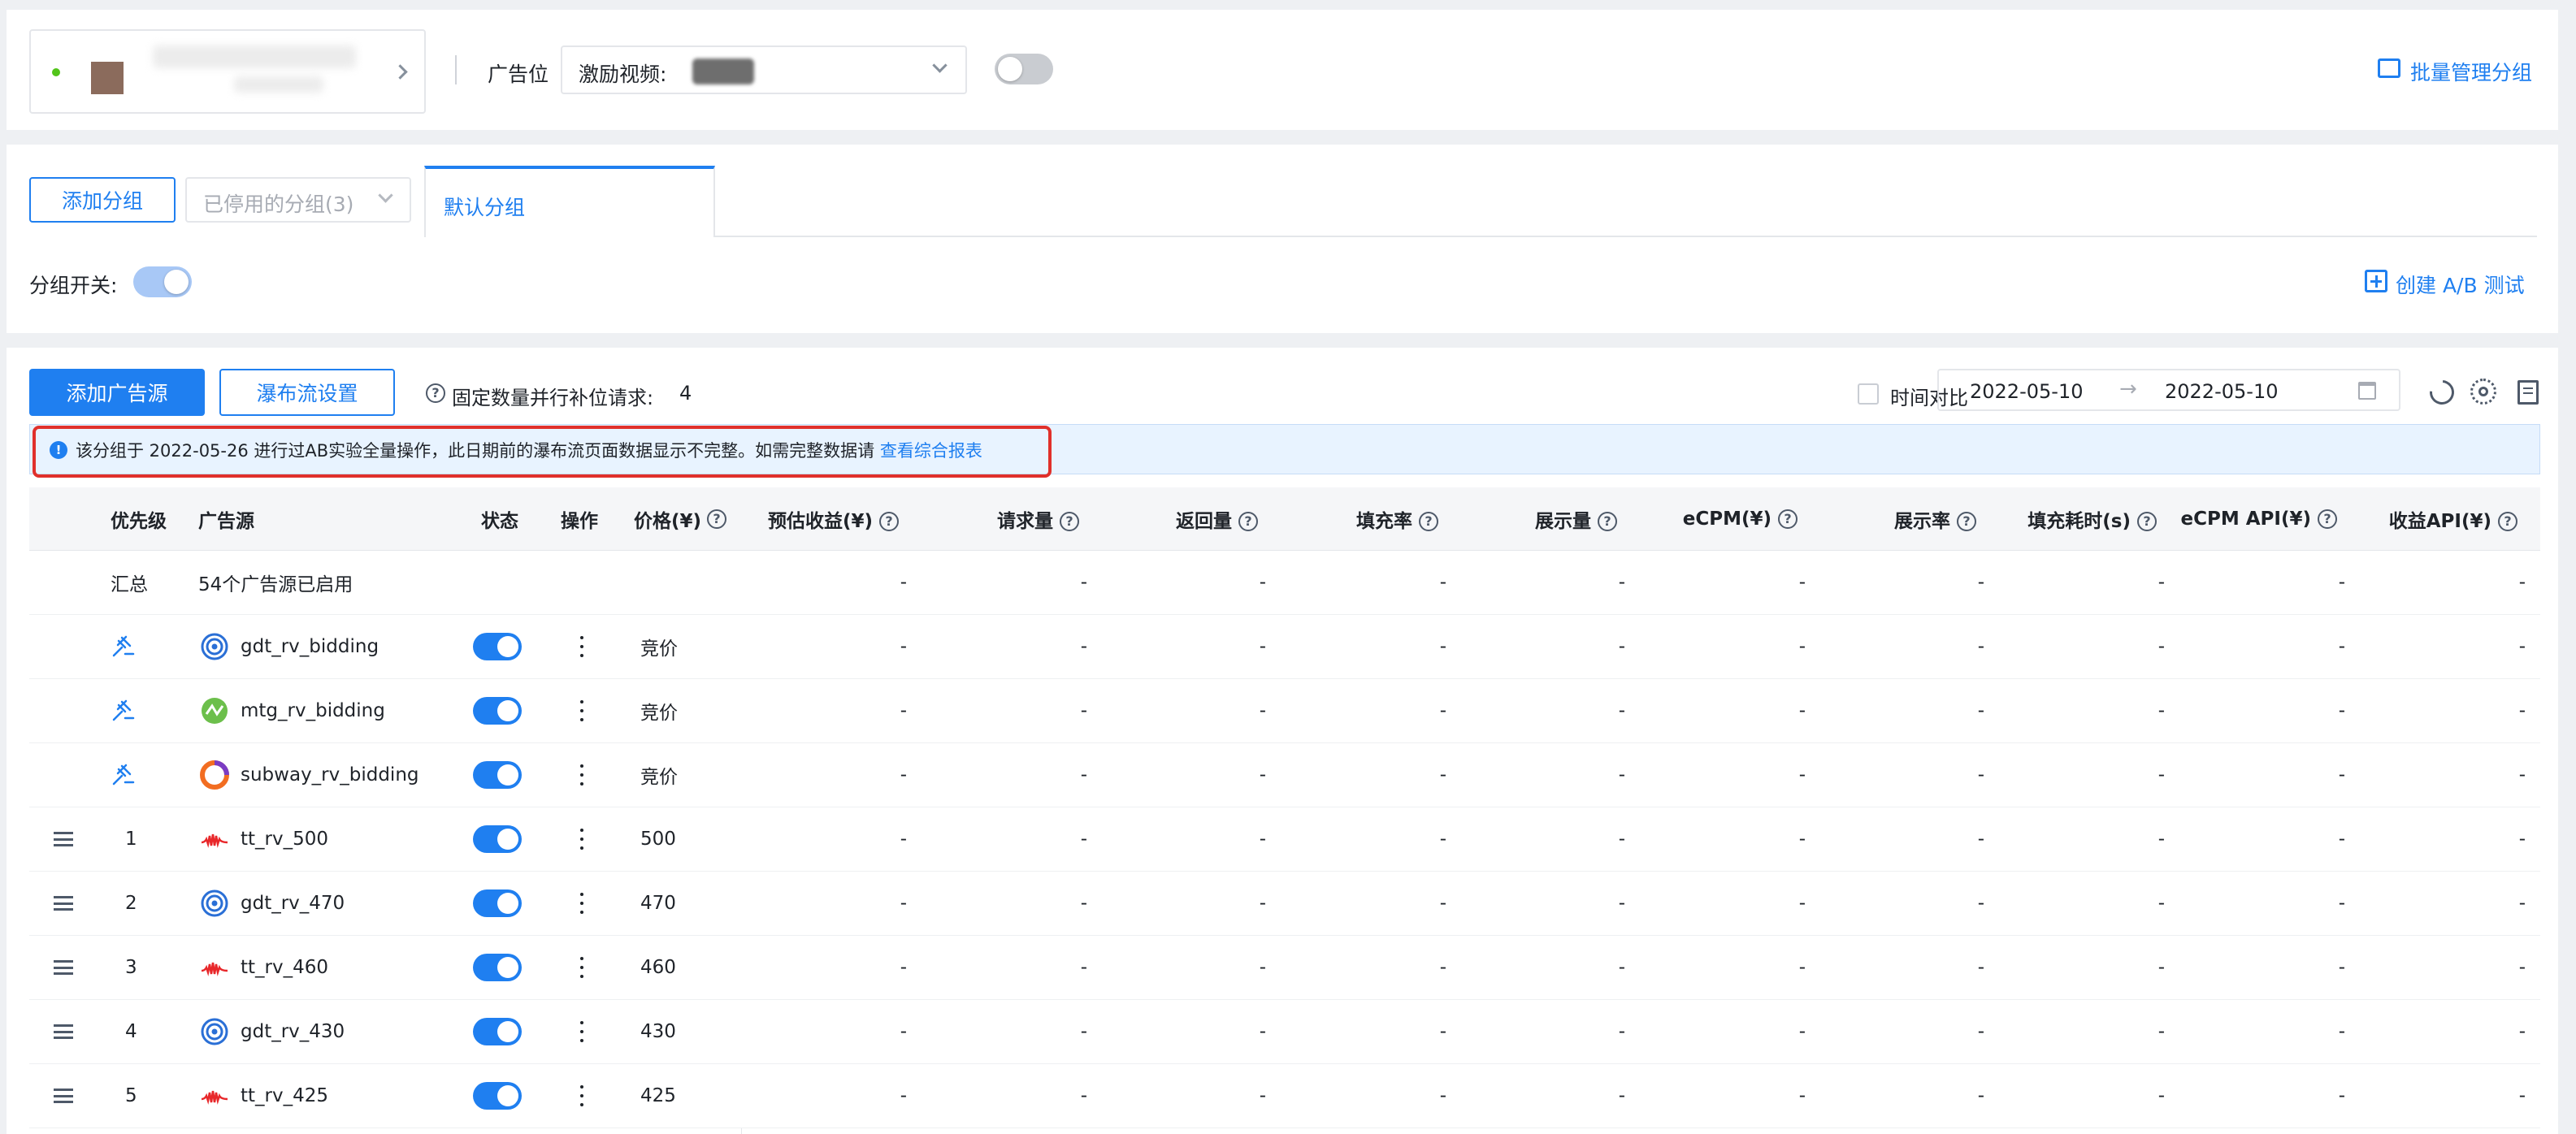 This screenshot has height=1134, width=2576. Describe the element at coordinates (658, 840) in the screenshot. I see `price-value: 500` at that location.